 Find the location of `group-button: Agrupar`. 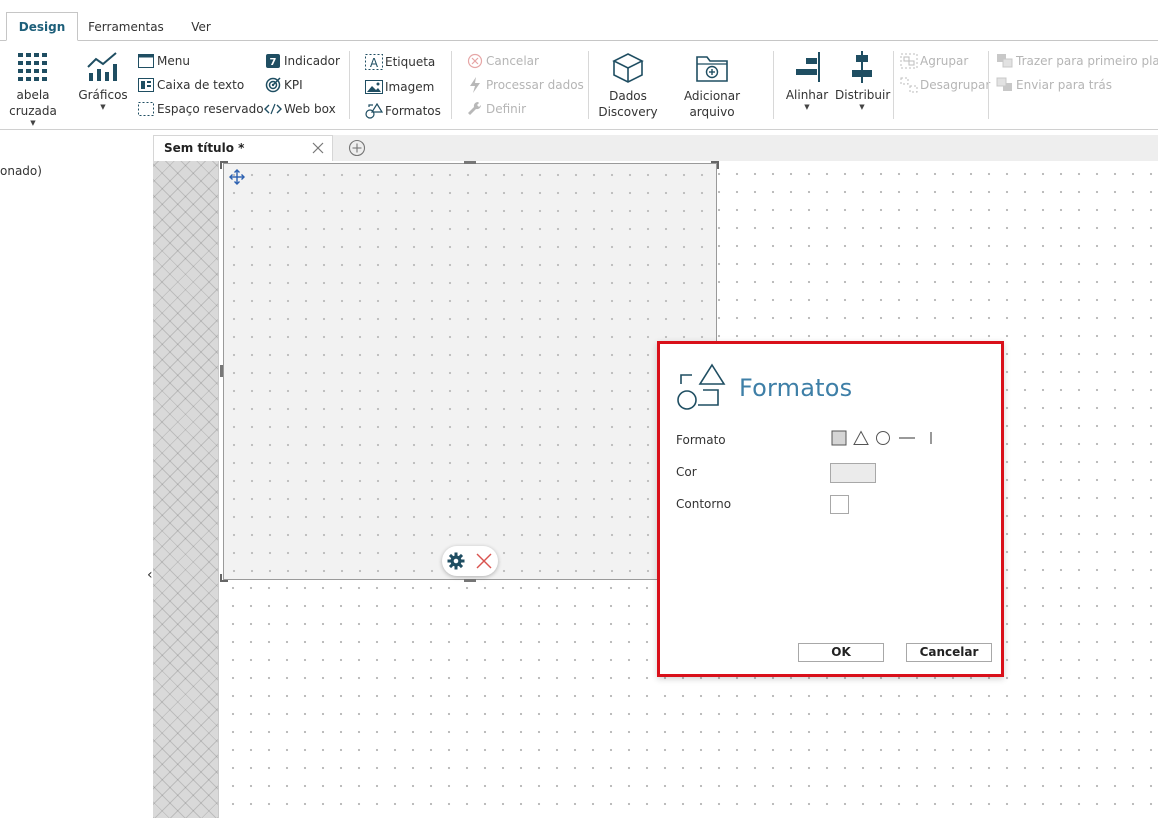

group-button: Agrupar is located at coordinates (934, 61).